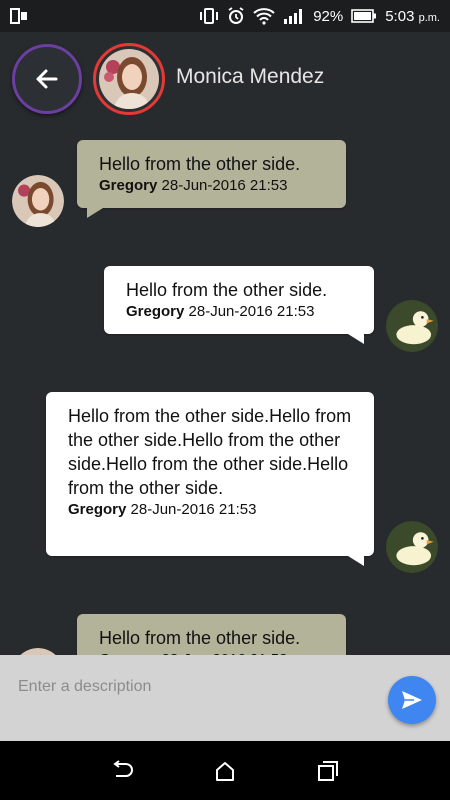 The image size is (450, 800). I want to click on nav-back-button, so click(122, 771).